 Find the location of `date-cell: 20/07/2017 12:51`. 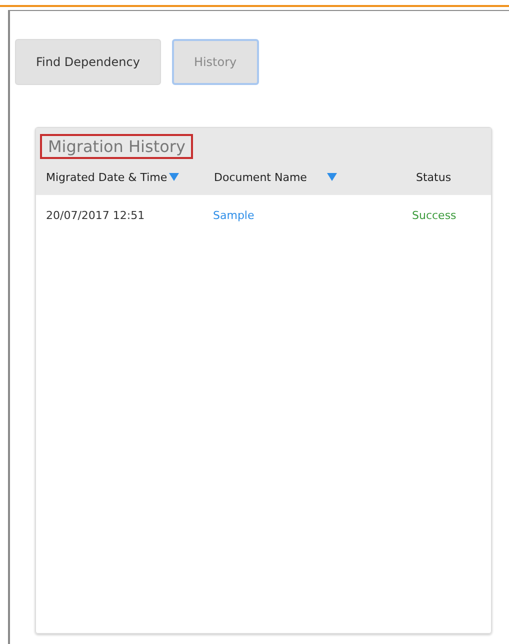

date-cell: 20/07/2017 12:51 is located at coordinates (95, 215).